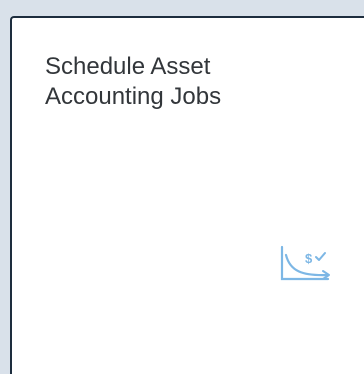 Image resolution: width=364 pixels, height=374 pixels. What do you see at coordinates (128, 66) in the screenshot?
I see `tile-title-line-1: Schedule Asset` at bounding box center [128, 66].